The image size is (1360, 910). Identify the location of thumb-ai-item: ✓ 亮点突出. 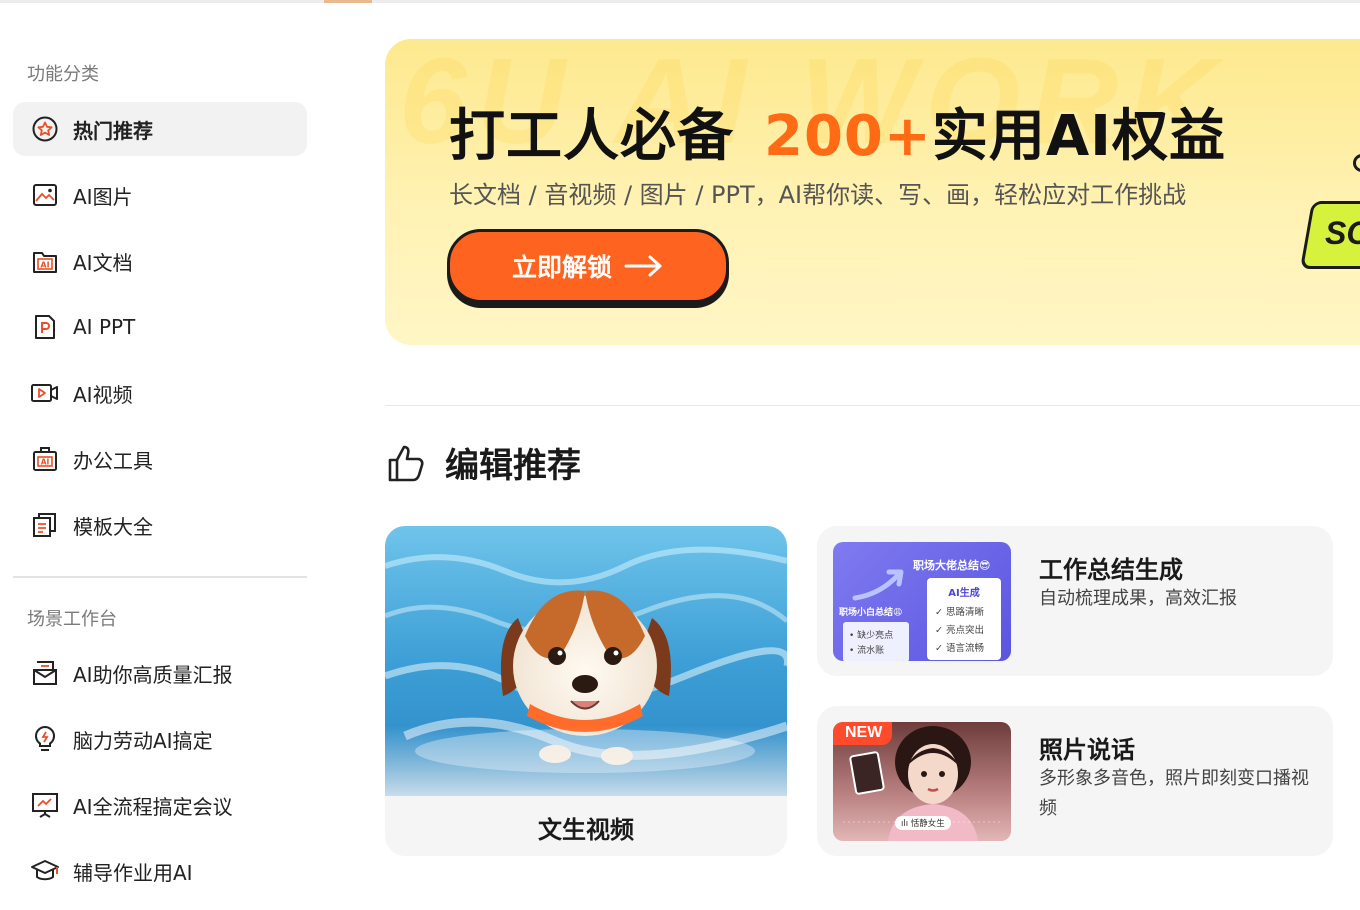
(959, 630).